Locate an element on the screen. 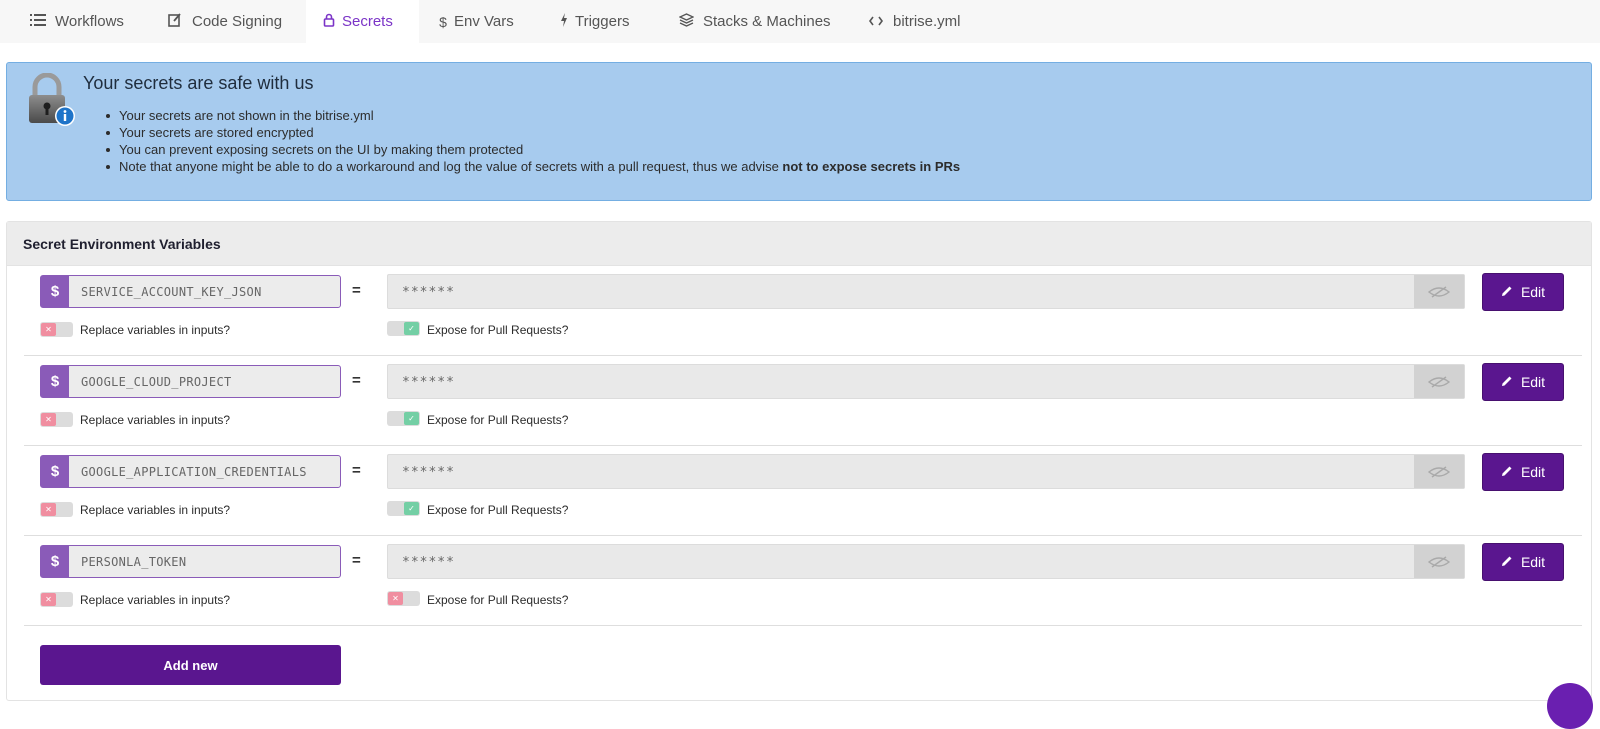 This screenshot has width=1600, height=729. secret-key-field: $ PERSONLA_TOKEN is located at coordinates (190, 561).